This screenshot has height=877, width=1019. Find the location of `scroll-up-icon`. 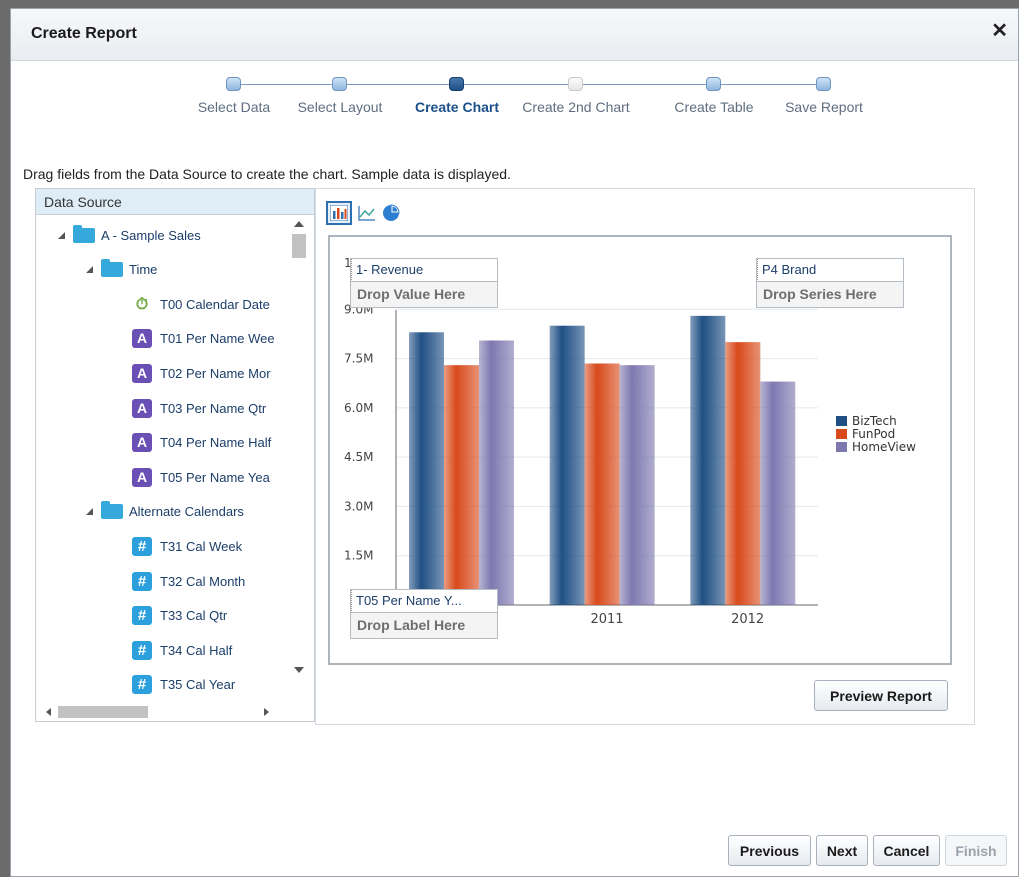

scroll-up-icon is located at coordinates (299, 224).